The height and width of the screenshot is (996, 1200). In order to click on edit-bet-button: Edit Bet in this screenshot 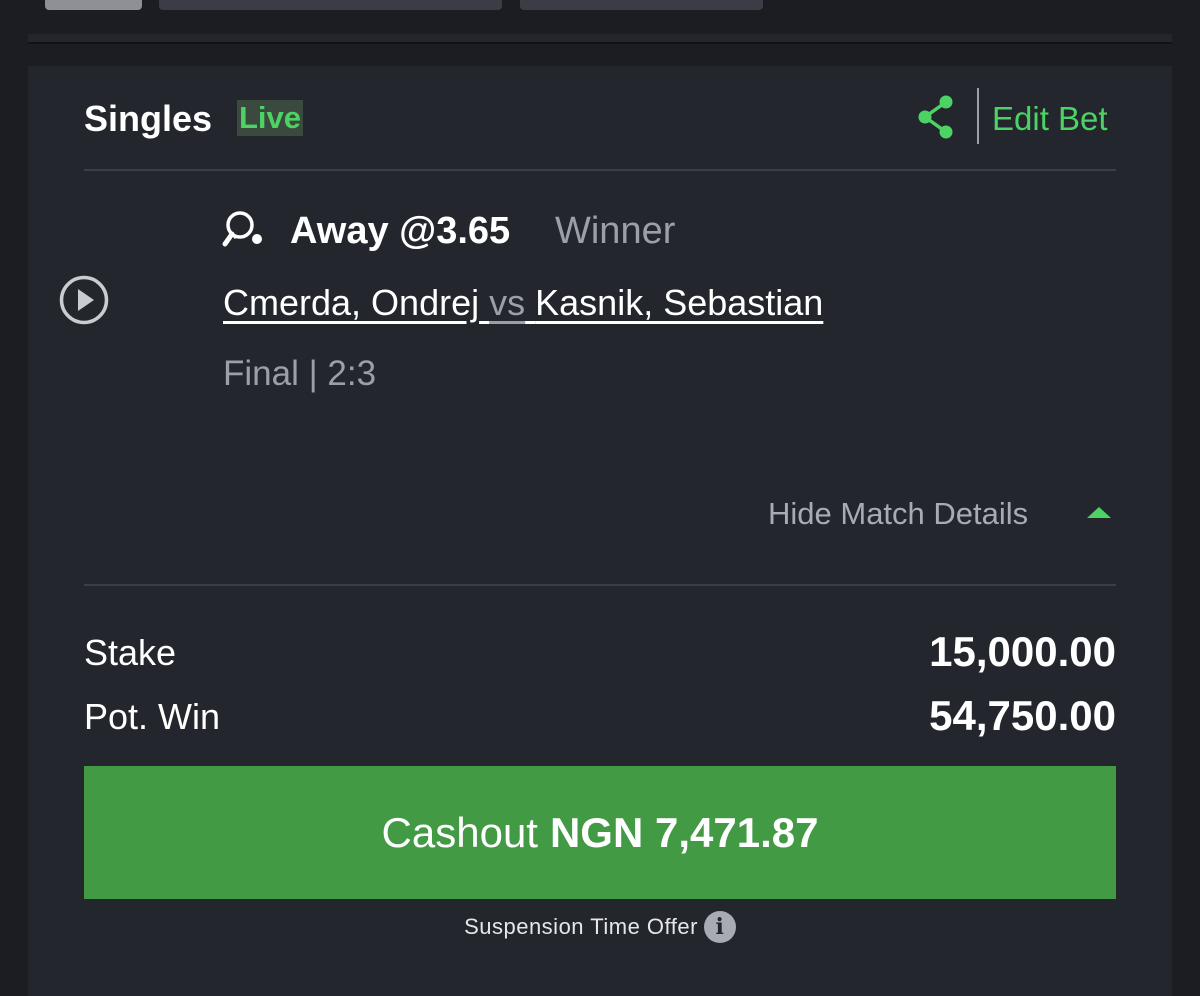, I will do `click(1050, 119)`.